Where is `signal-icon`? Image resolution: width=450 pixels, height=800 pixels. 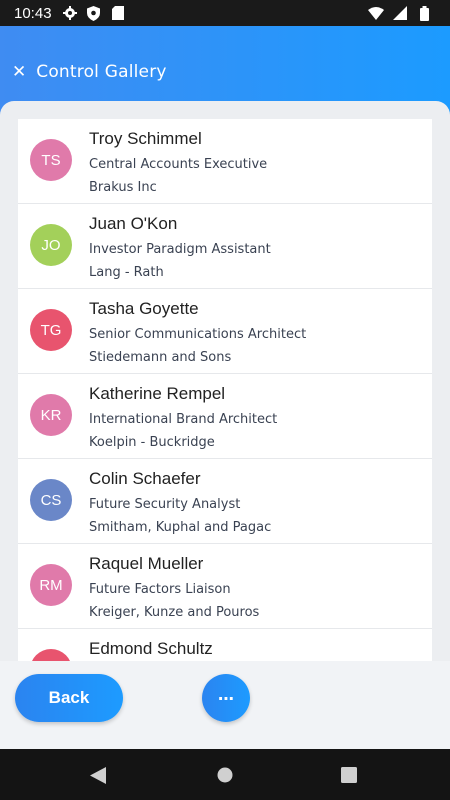
signal-icon is located at coordinates (400, 13).